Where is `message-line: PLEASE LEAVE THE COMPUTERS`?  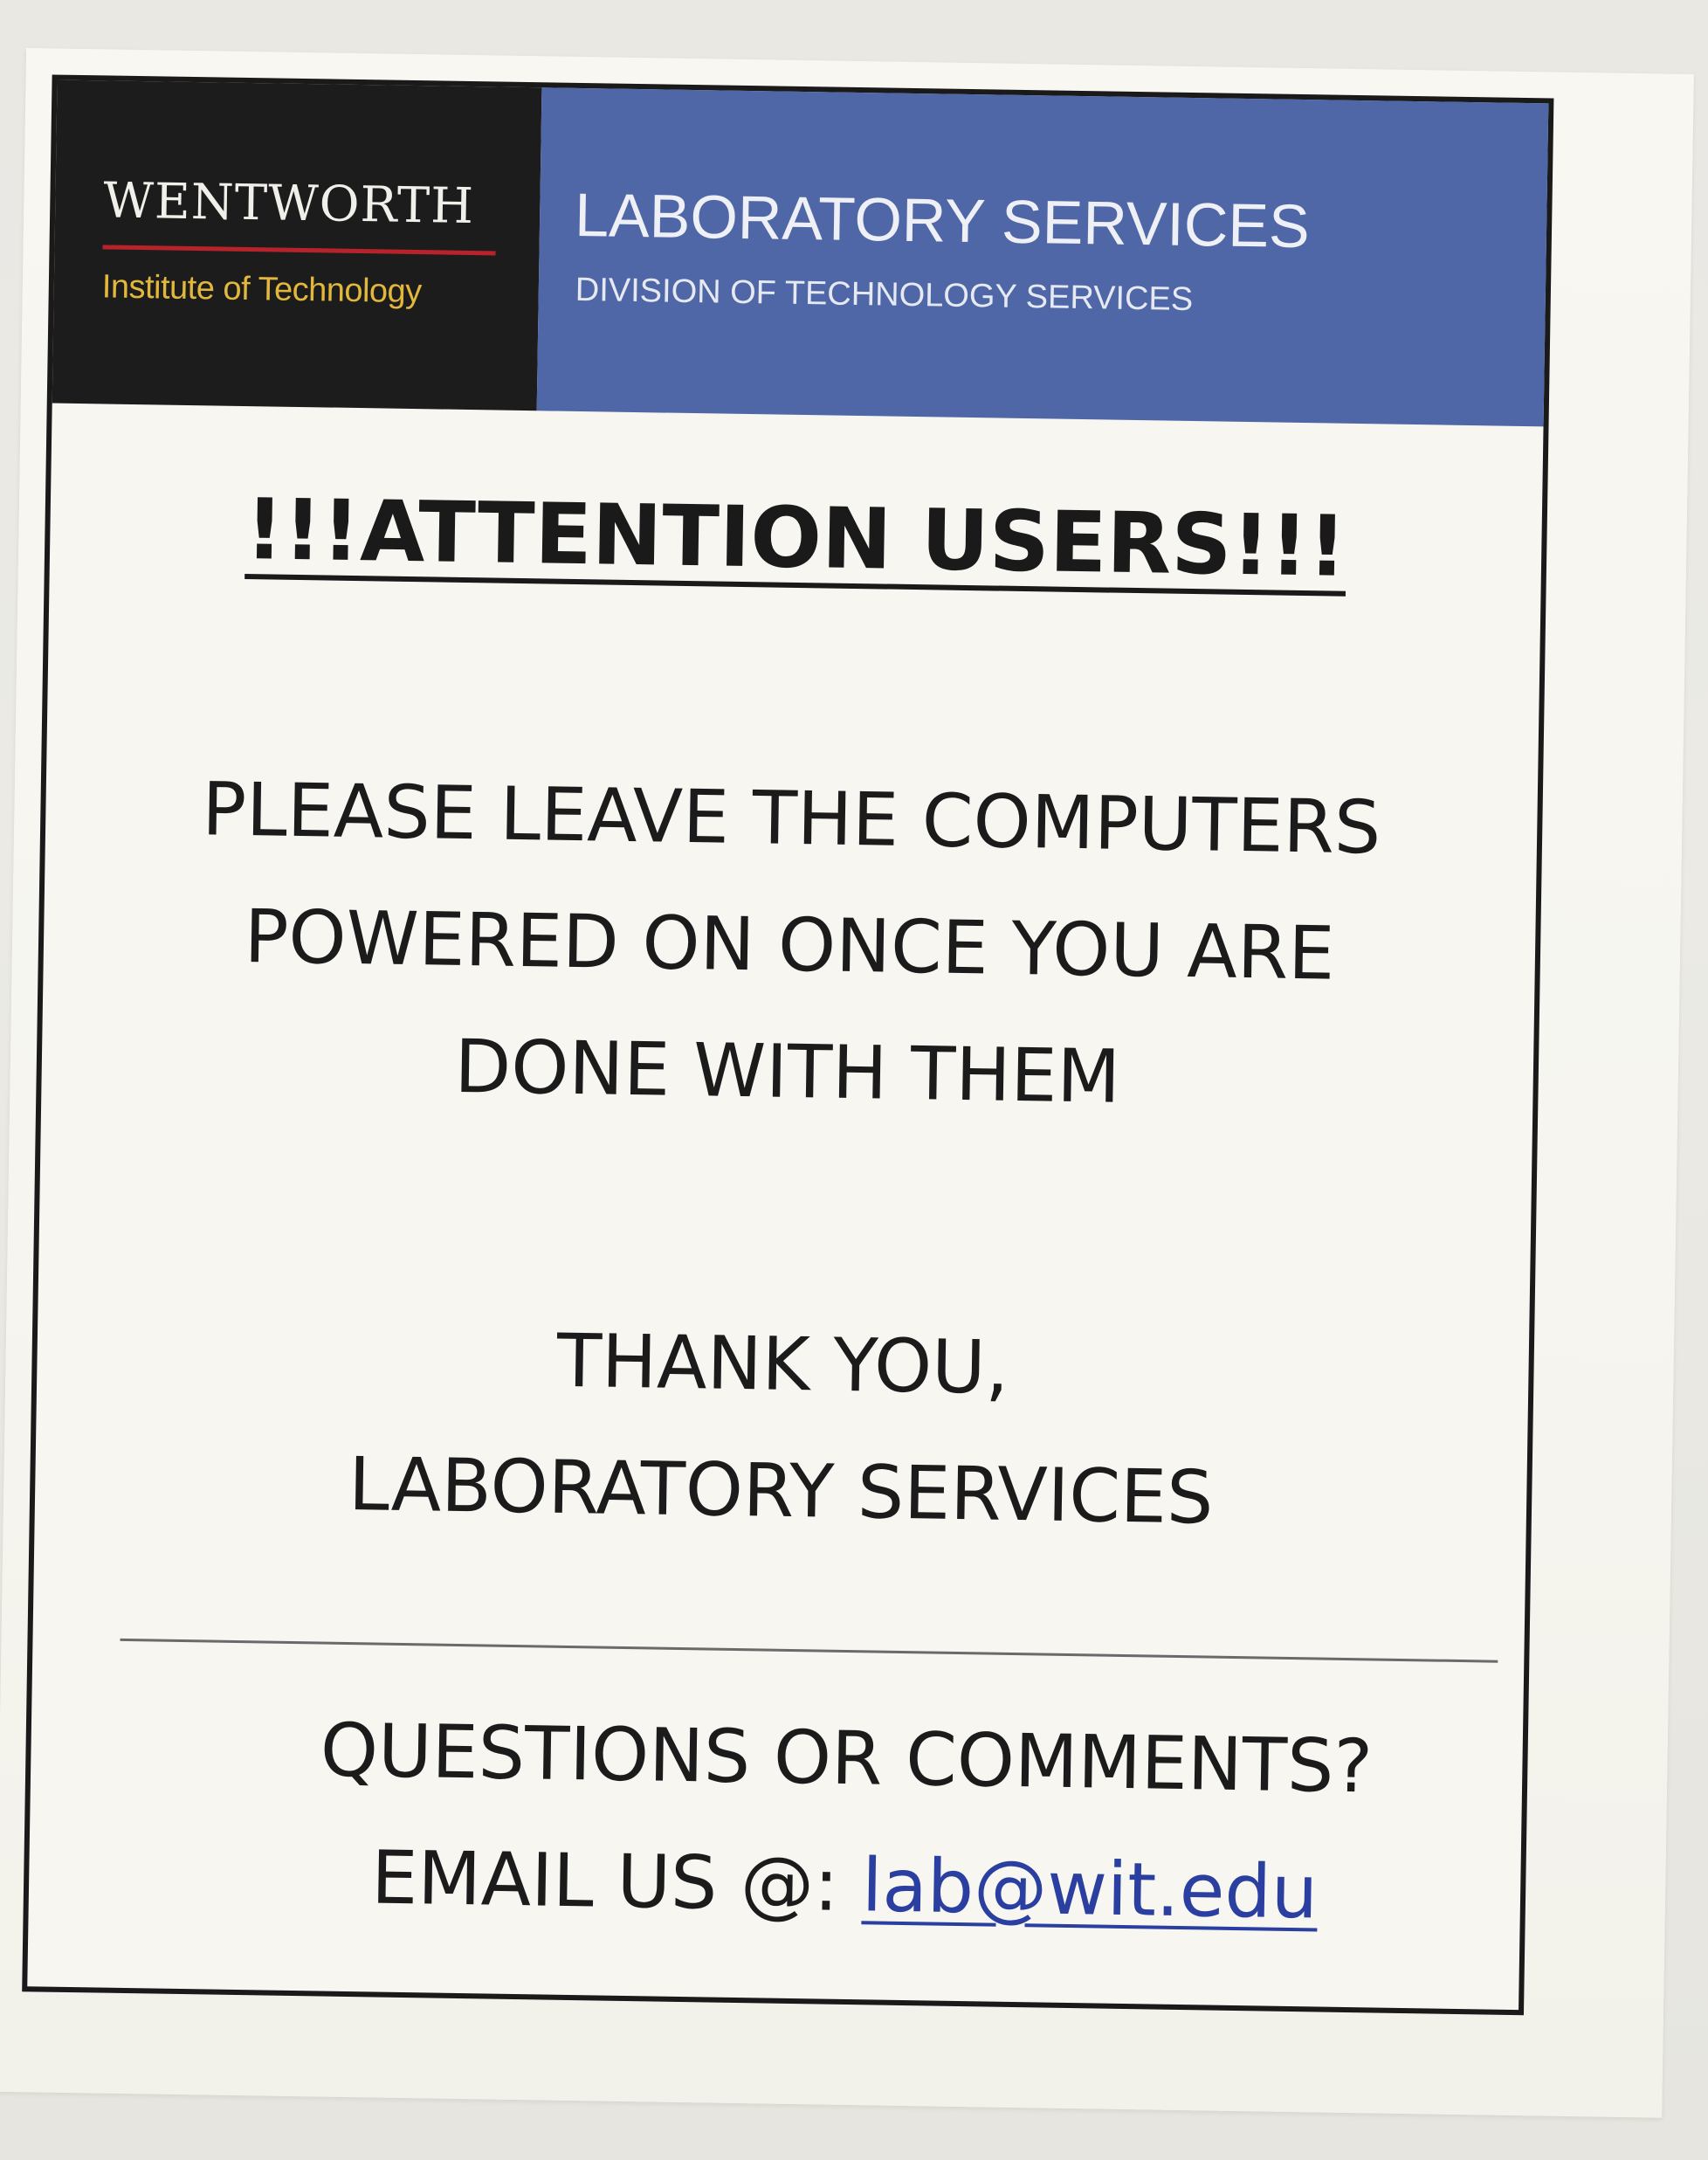 message-line: PLEASE LEAVE THE COMPUTERS is located at coordinates (791, 818).